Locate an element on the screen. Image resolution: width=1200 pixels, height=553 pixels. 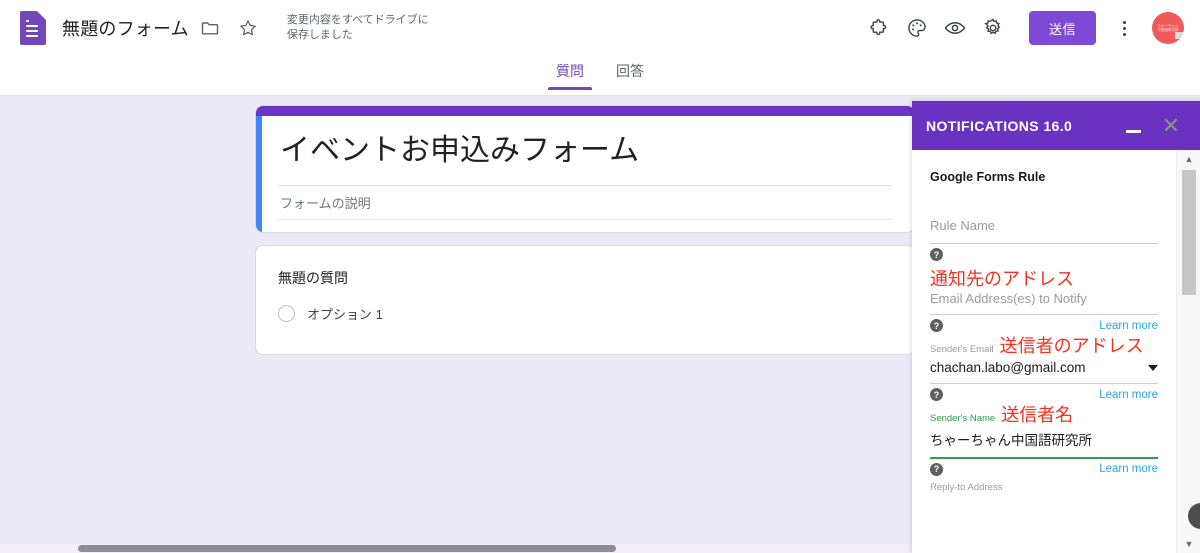
senders-name-annotation: 送信者名 is located at coordinates (1037, 415).